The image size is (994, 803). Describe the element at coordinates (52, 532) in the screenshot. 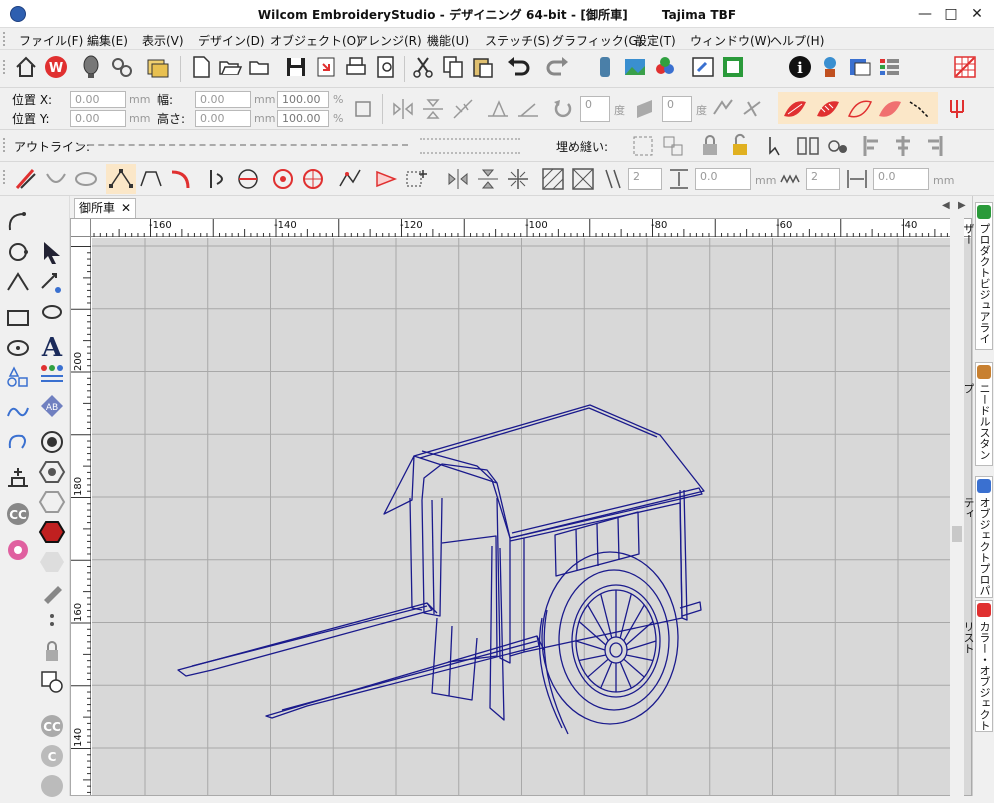

I see `hexagon-red-icon` at that location.